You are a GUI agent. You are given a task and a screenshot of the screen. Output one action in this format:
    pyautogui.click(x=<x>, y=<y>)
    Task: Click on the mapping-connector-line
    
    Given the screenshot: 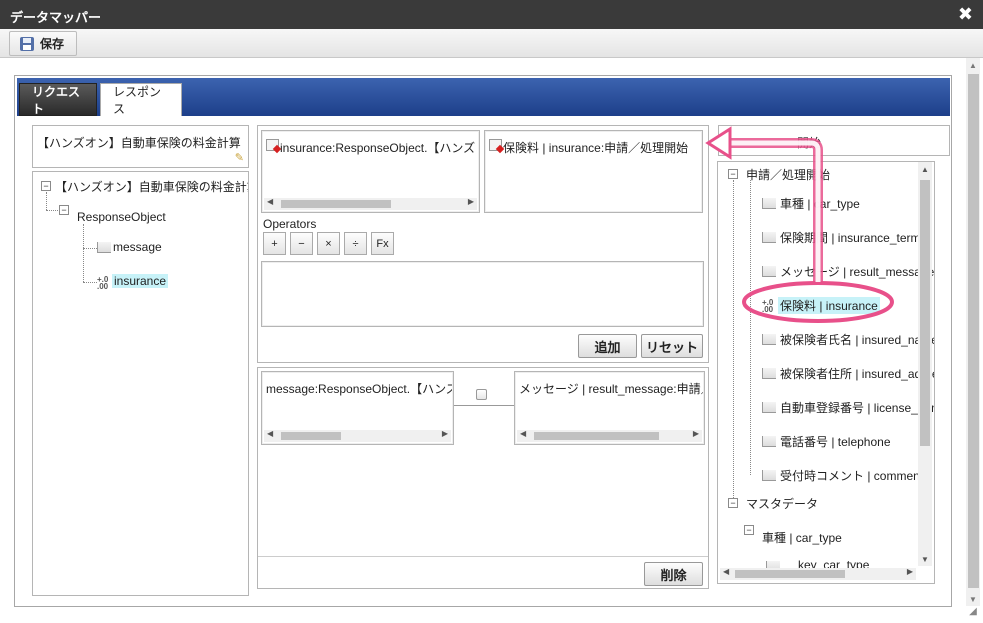 What is the action you would take?
    pyautogui.click(x=484, y=405)
    